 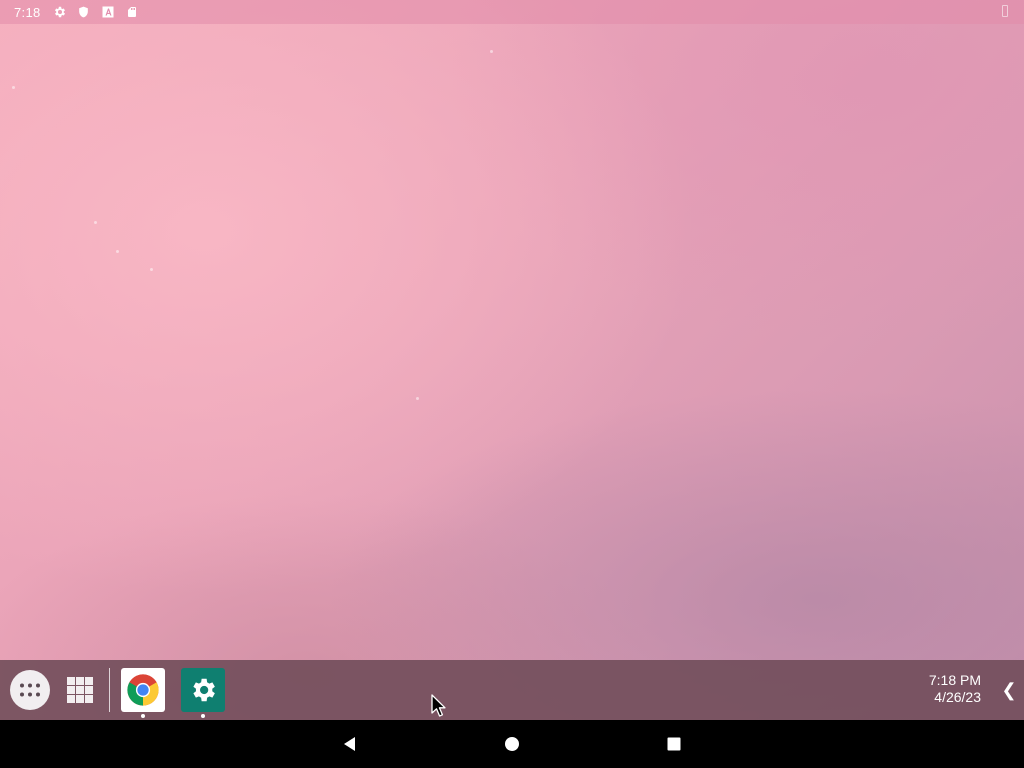 I want to click on taskbar-collapse-button: ❮, so click(x=1009, y=690).